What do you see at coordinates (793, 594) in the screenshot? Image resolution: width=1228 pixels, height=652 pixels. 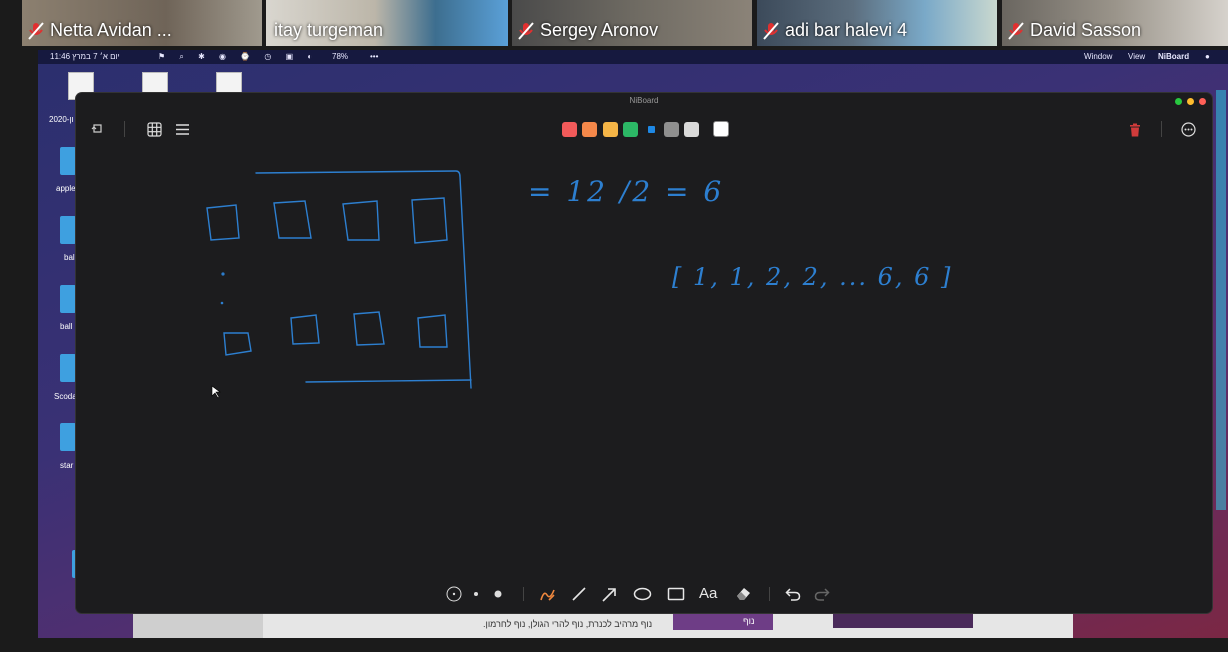 I see `undo-icon` at bounding box center [793, 594].